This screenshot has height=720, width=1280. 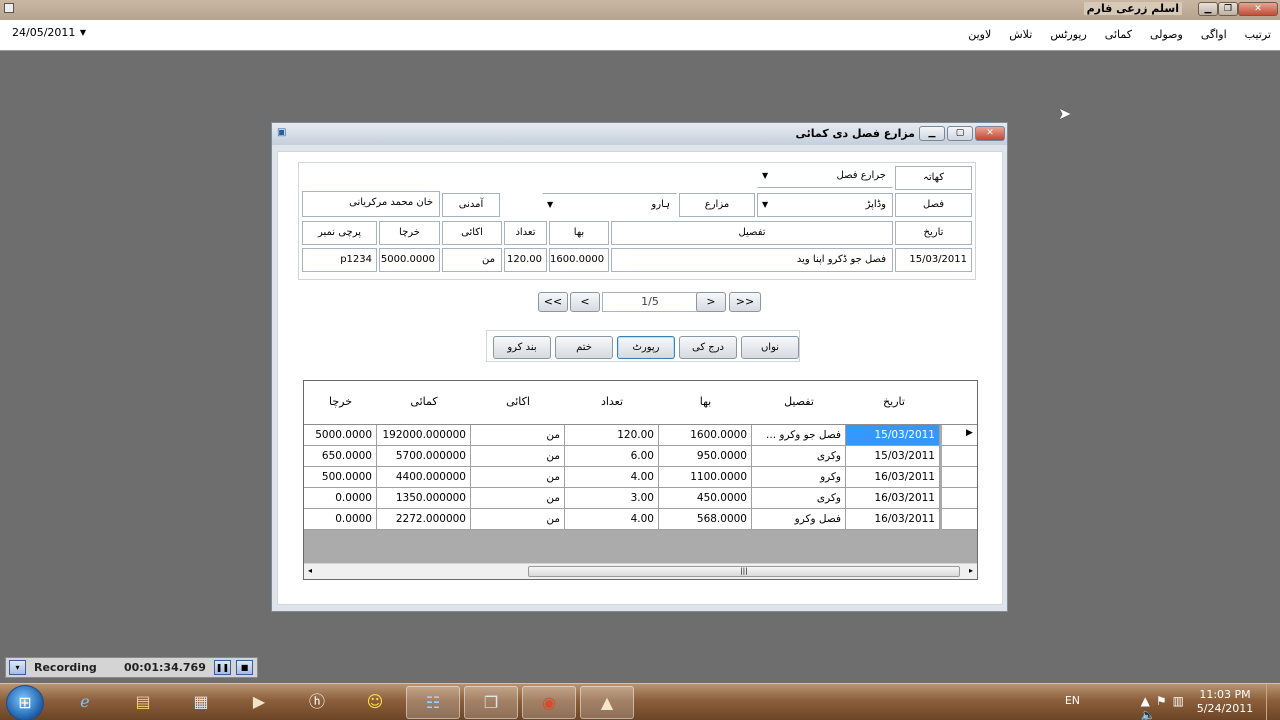 What do you see at coordinates (745, 302) in the screenshot?
I see `nav-last-button: >>` at bounding box center [745, 302].